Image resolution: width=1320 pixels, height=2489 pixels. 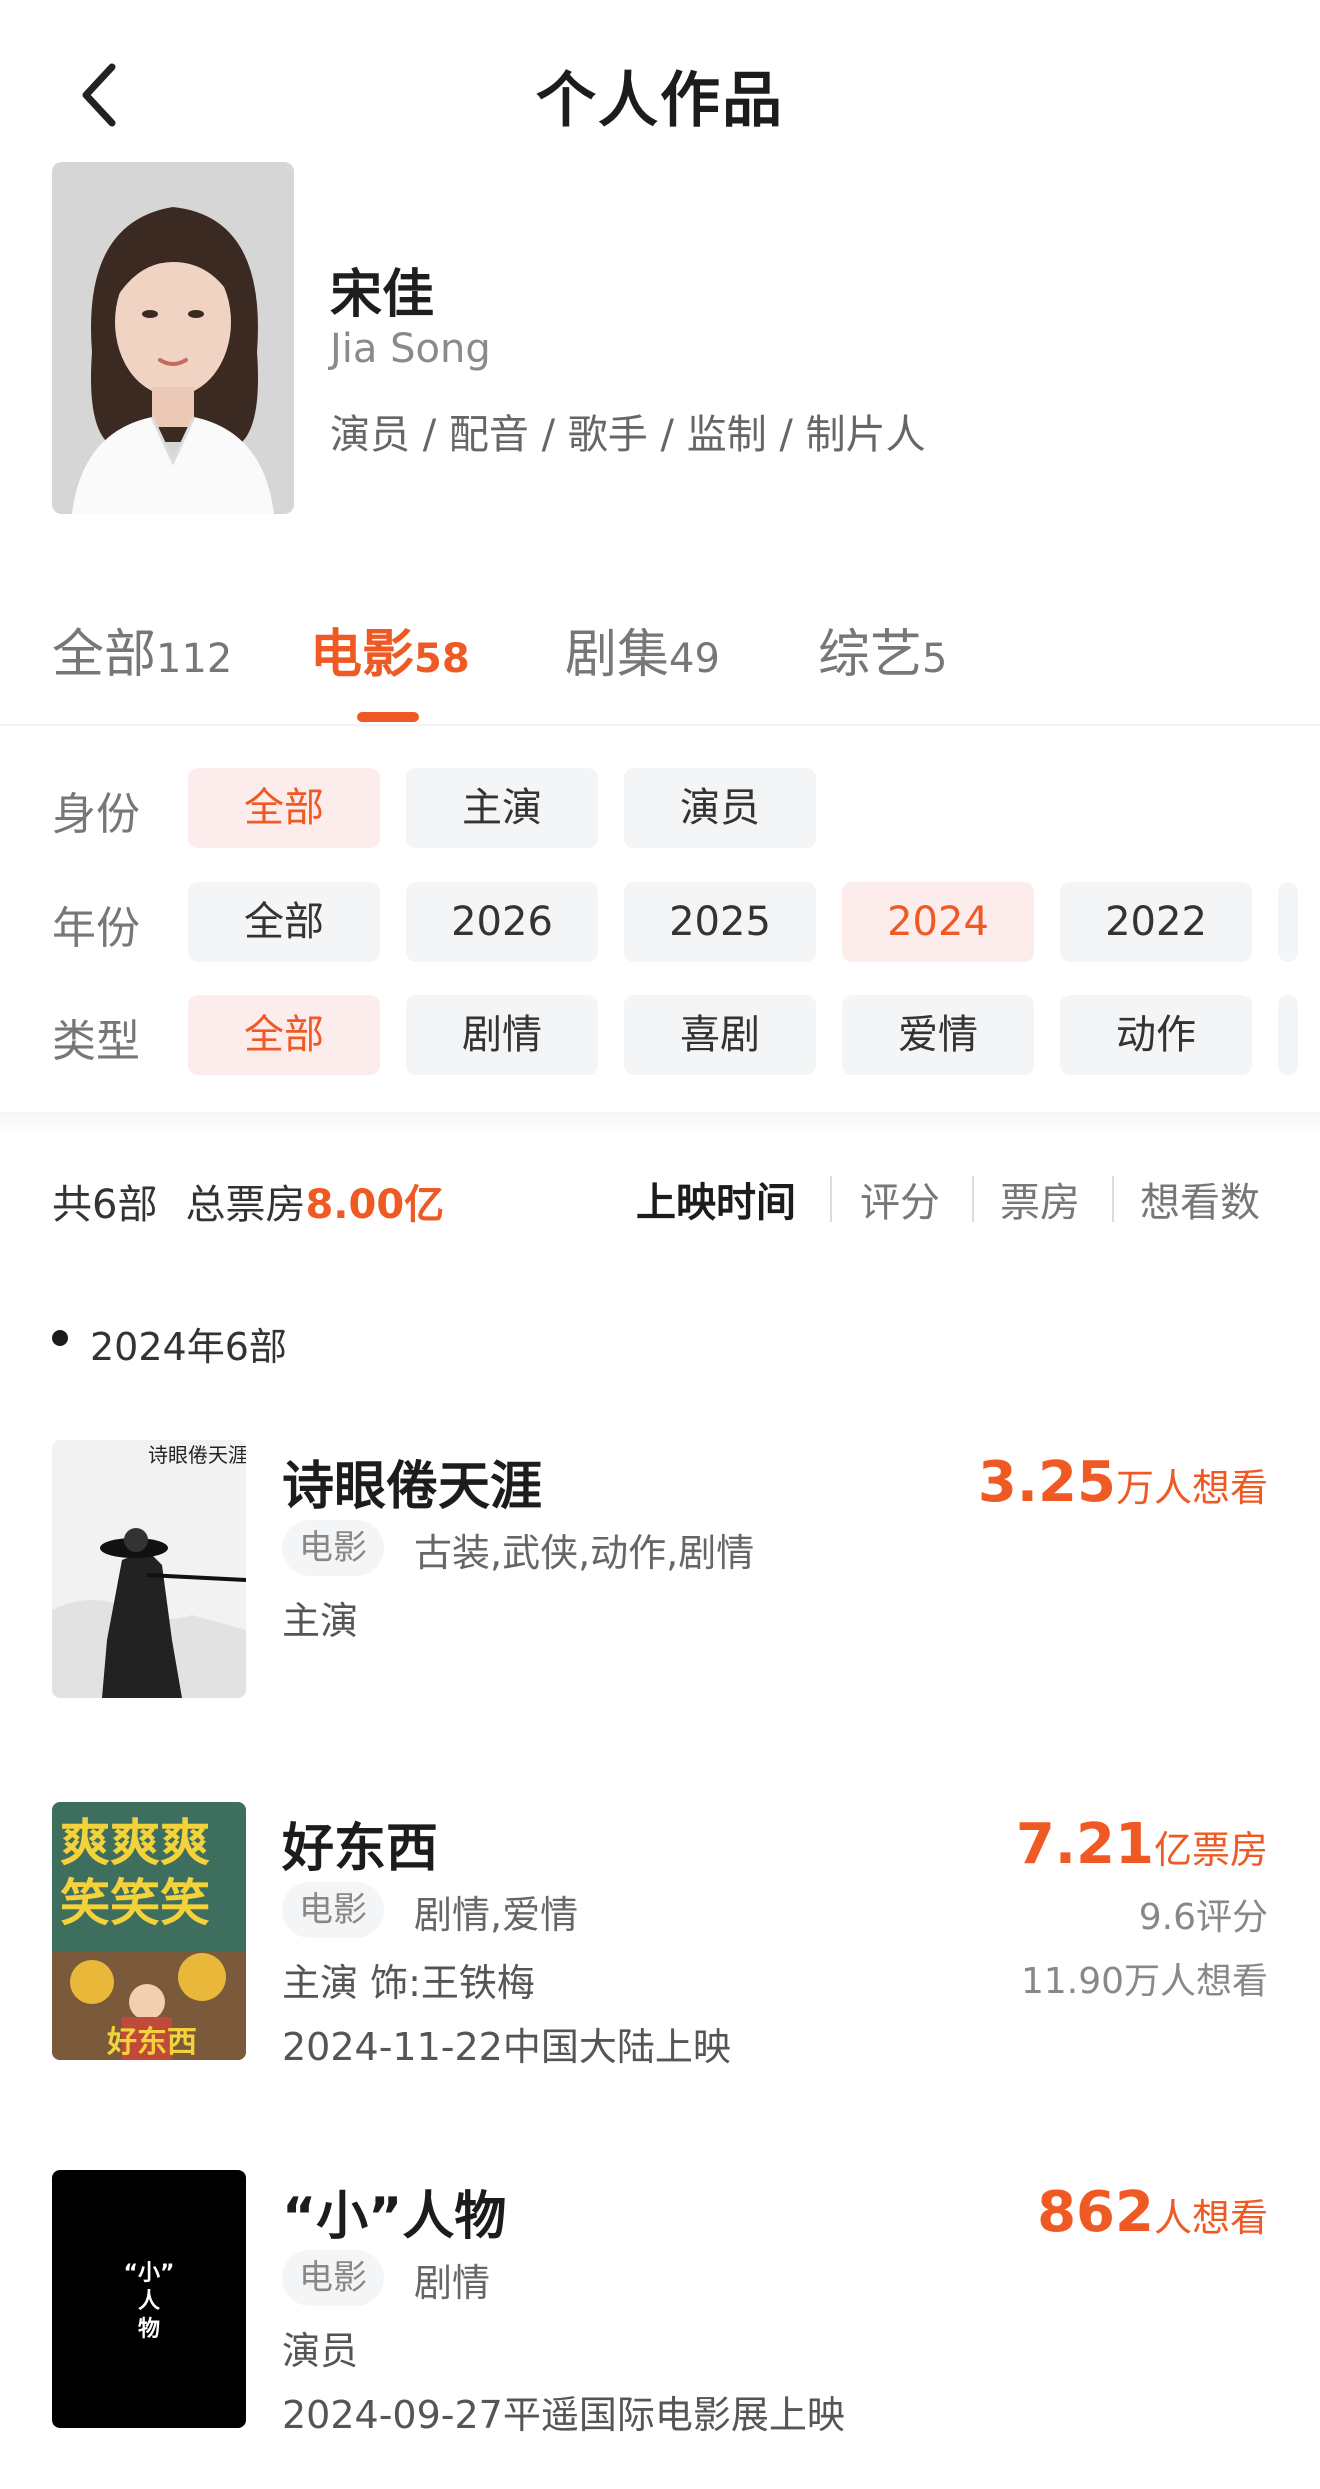 I want to click on poster-image: 诗眼倦天涯, so click(x=149, y=1569).